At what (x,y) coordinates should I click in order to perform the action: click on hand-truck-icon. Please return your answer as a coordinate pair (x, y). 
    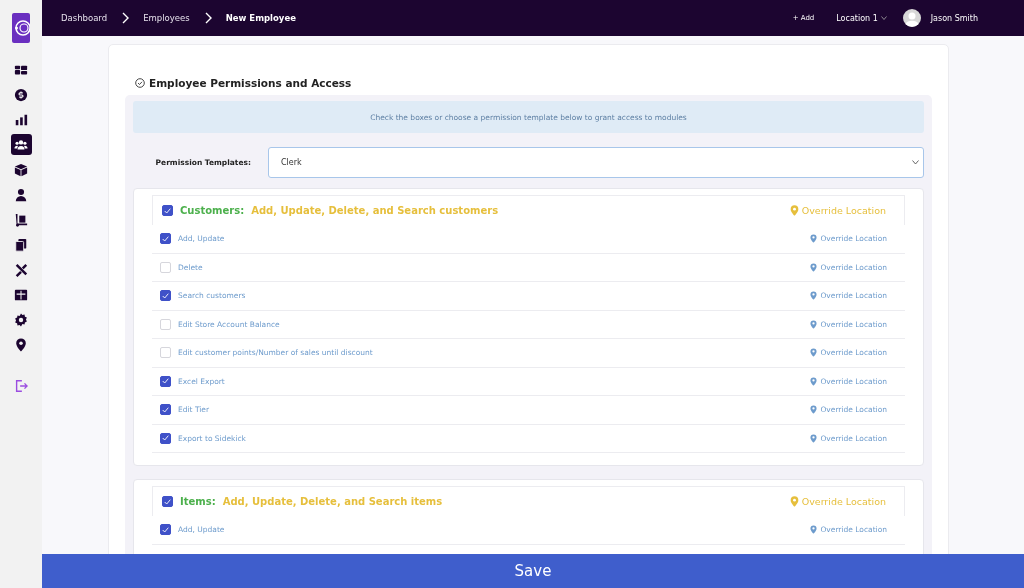
    Looking at the image, I should click on (21, 219).